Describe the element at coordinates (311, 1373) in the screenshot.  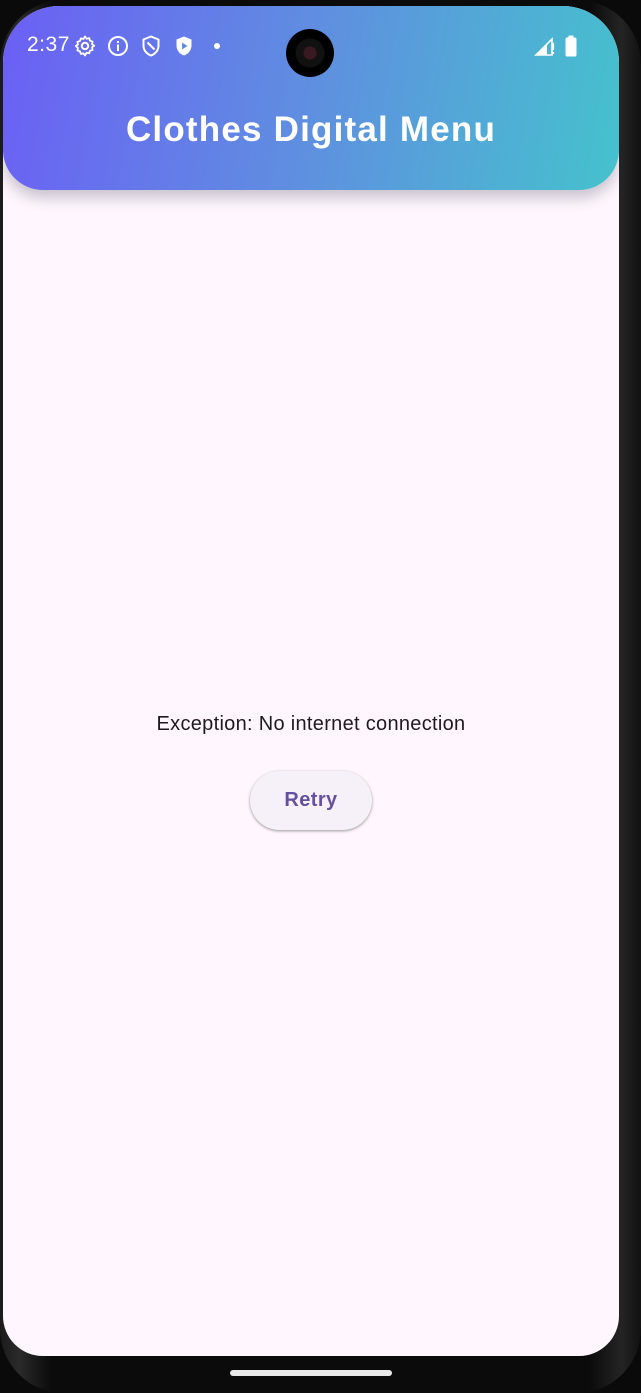
I see `home-indicator` at that location.